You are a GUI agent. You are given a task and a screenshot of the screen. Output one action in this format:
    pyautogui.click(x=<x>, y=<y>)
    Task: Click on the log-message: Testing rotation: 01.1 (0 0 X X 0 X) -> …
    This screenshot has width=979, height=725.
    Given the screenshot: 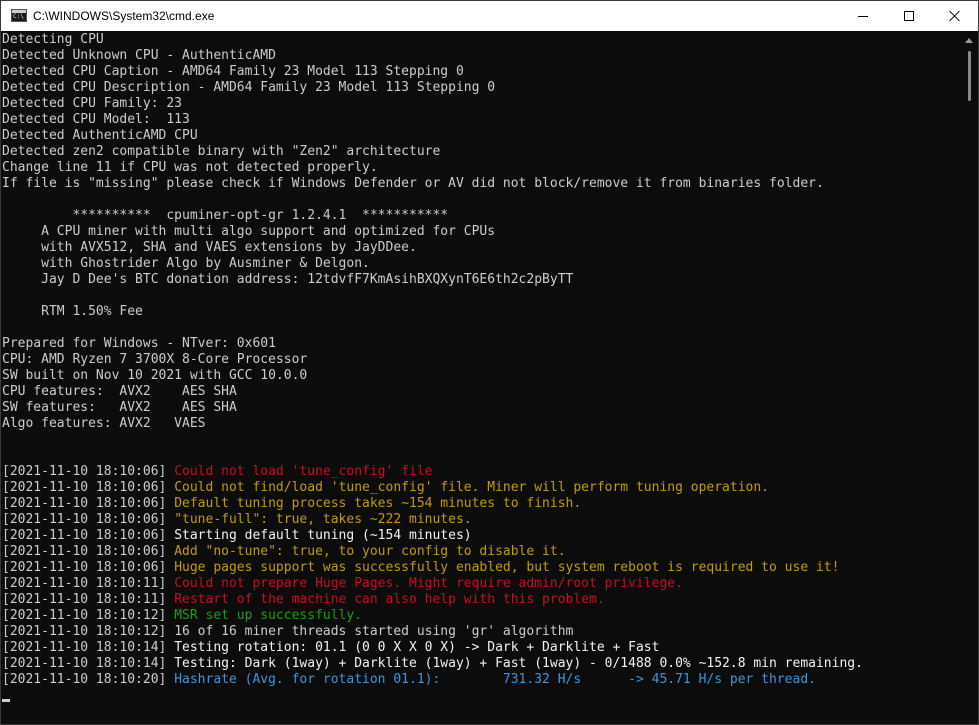 What is the action you would take?
    pyautogui.click(x=417, y=647)
    